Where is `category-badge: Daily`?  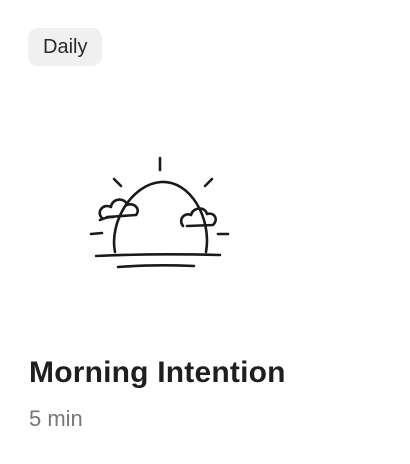
category-badge: Daily is located at coordinates (65, 47).